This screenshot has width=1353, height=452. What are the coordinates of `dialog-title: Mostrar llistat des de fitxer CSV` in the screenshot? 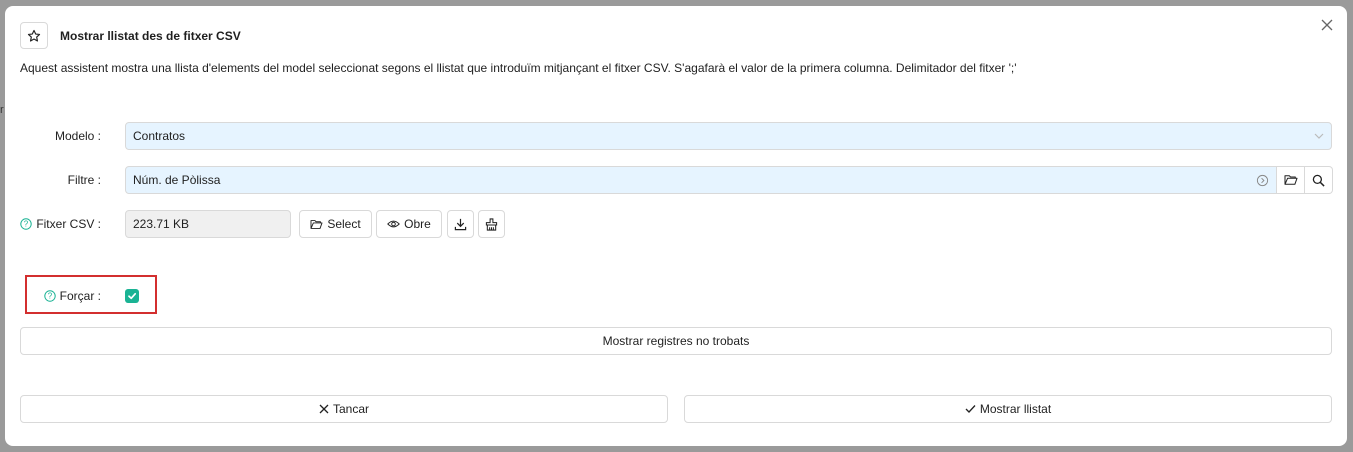 It's located at (150, 35).